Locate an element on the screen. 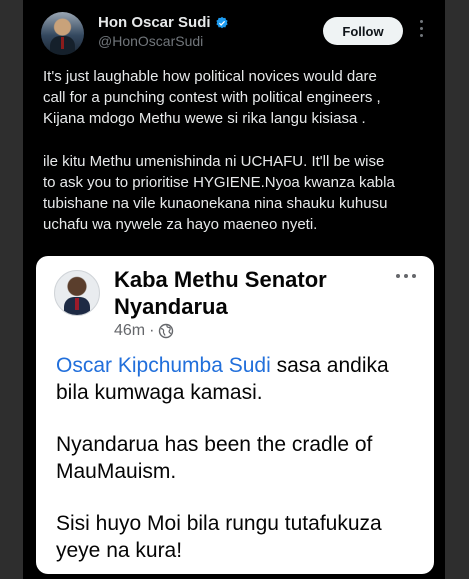 This screenshot has height=579, width=469. post-meta: 46m · is located at coordinates (144, 331).